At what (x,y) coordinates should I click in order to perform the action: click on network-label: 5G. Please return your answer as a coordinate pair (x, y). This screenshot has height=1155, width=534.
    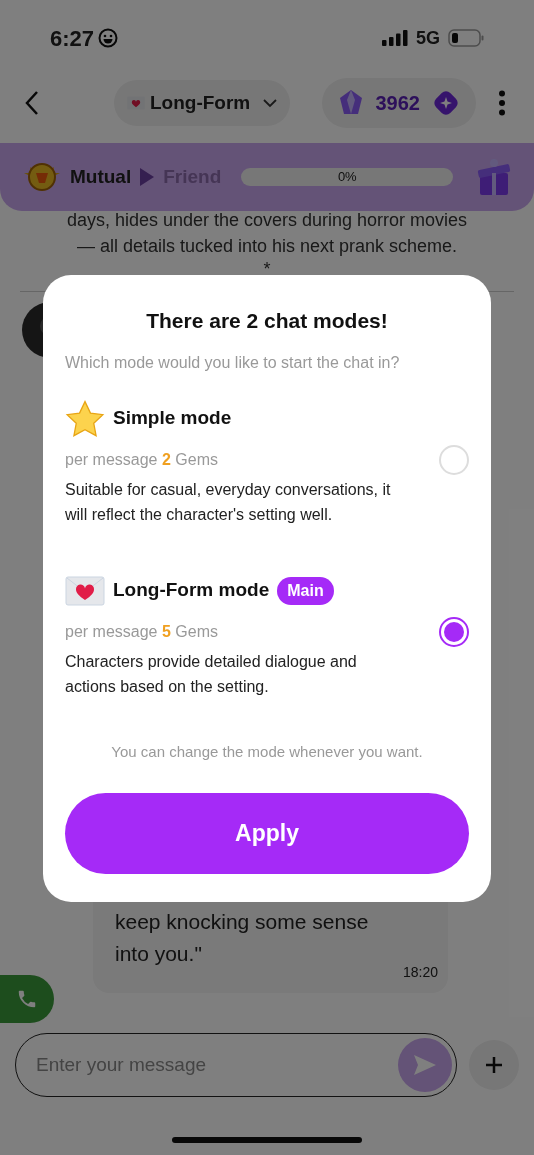
    Looking at the image, I should click on (428, 38).